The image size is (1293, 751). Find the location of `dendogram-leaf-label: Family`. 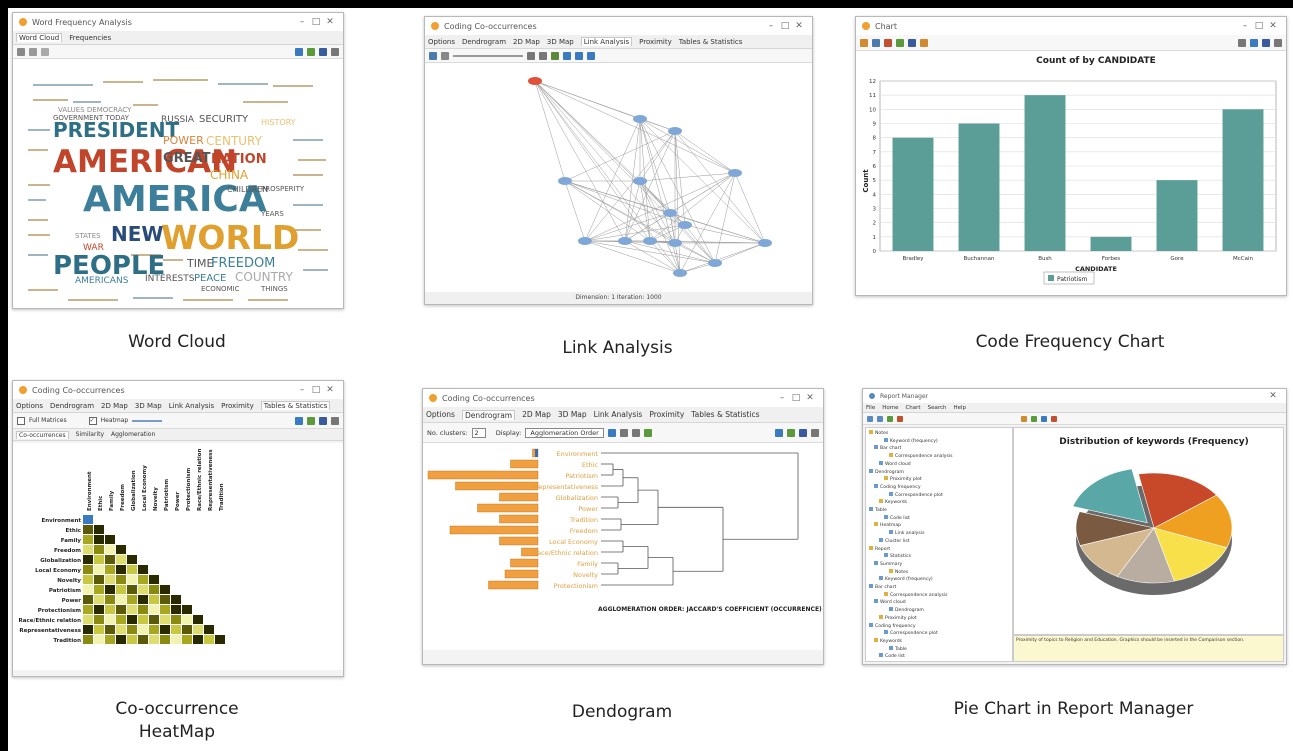

dendogram-leaf-label: Family is located at coordinates (587, 564).